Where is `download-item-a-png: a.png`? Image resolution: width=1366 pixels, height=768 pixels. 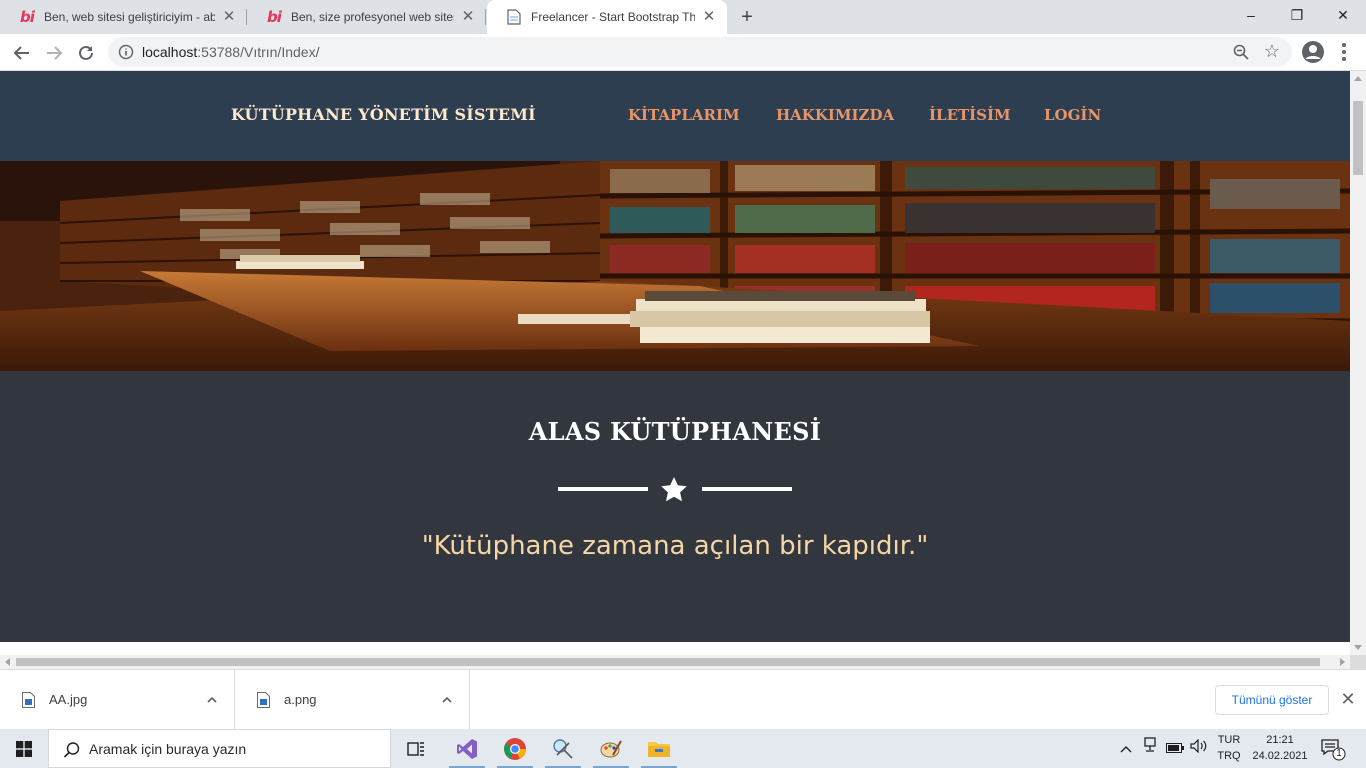
download-item-a-png: a.png is located at coordinates (352, 700).